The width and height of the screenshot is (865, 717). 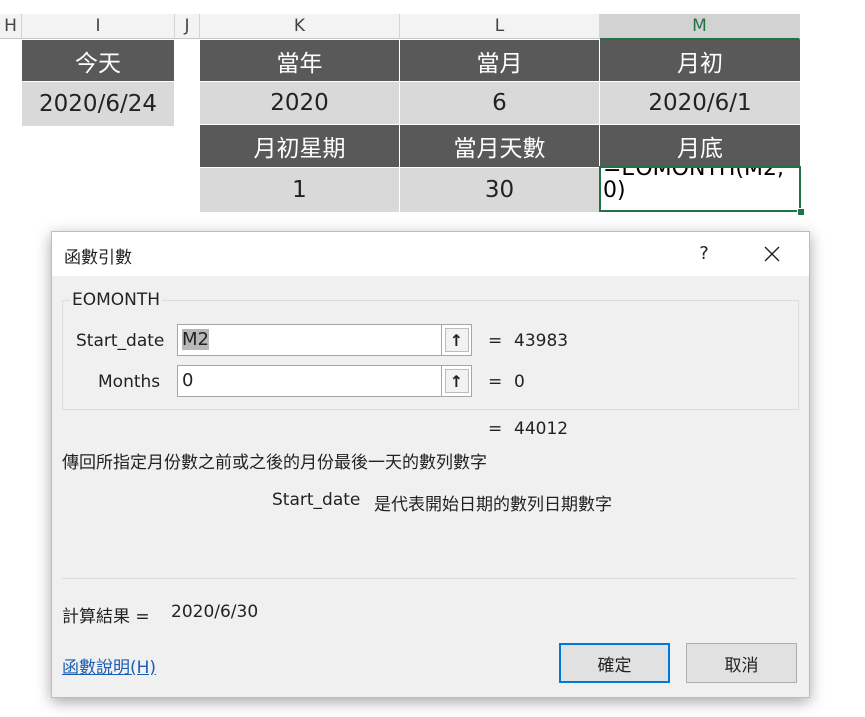 I want to click on cell-month-start-value: 2020/6/1, so click(x=700, y=103).